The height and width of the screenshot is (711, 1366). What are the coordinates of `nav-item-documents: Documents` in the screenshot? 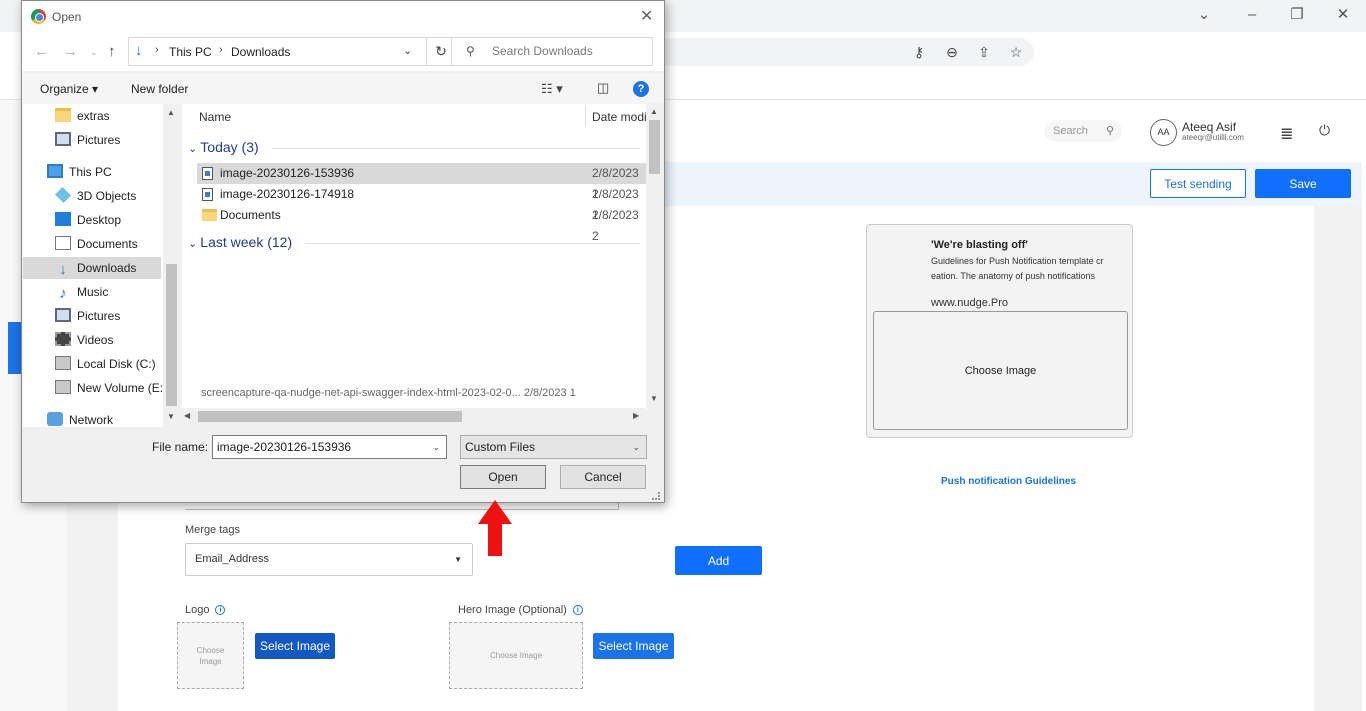 It's located at (80, 244).